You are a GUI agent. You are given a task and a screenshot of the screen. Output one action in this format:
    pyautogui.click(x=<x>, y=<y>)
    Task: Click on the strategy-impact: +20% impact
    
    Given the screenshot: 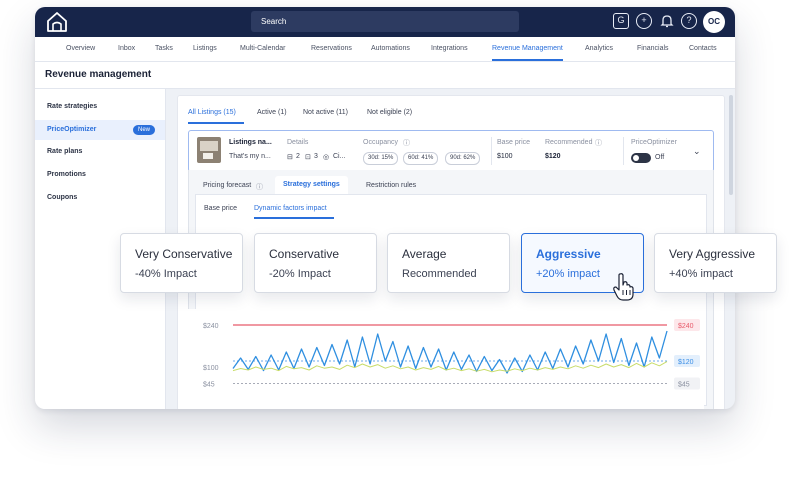 What is the action you would take?
    pyautogui.click(x=568, y=274)
    